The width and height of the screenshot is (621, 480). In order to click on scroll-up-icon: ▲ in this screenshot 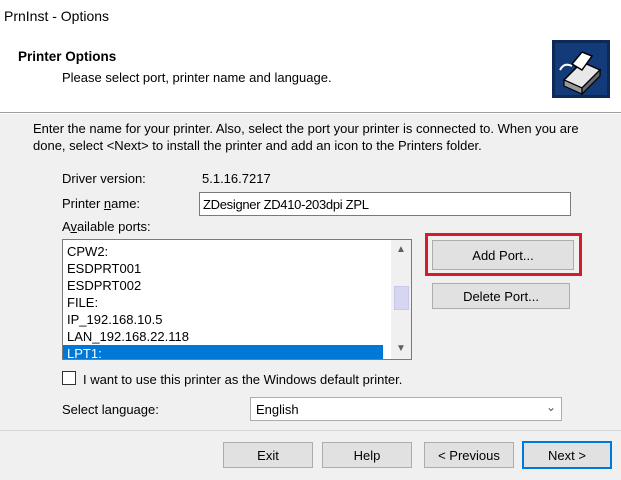, I will do `click(401, 250)`.